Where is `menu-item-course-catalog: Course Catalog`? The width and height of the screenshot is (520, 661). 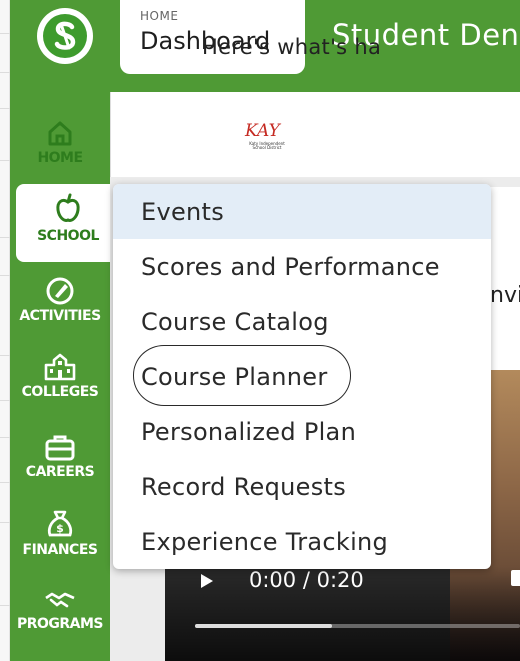 menu-item-course-catalog: Course Catalog is located at coordinates (302, 321).